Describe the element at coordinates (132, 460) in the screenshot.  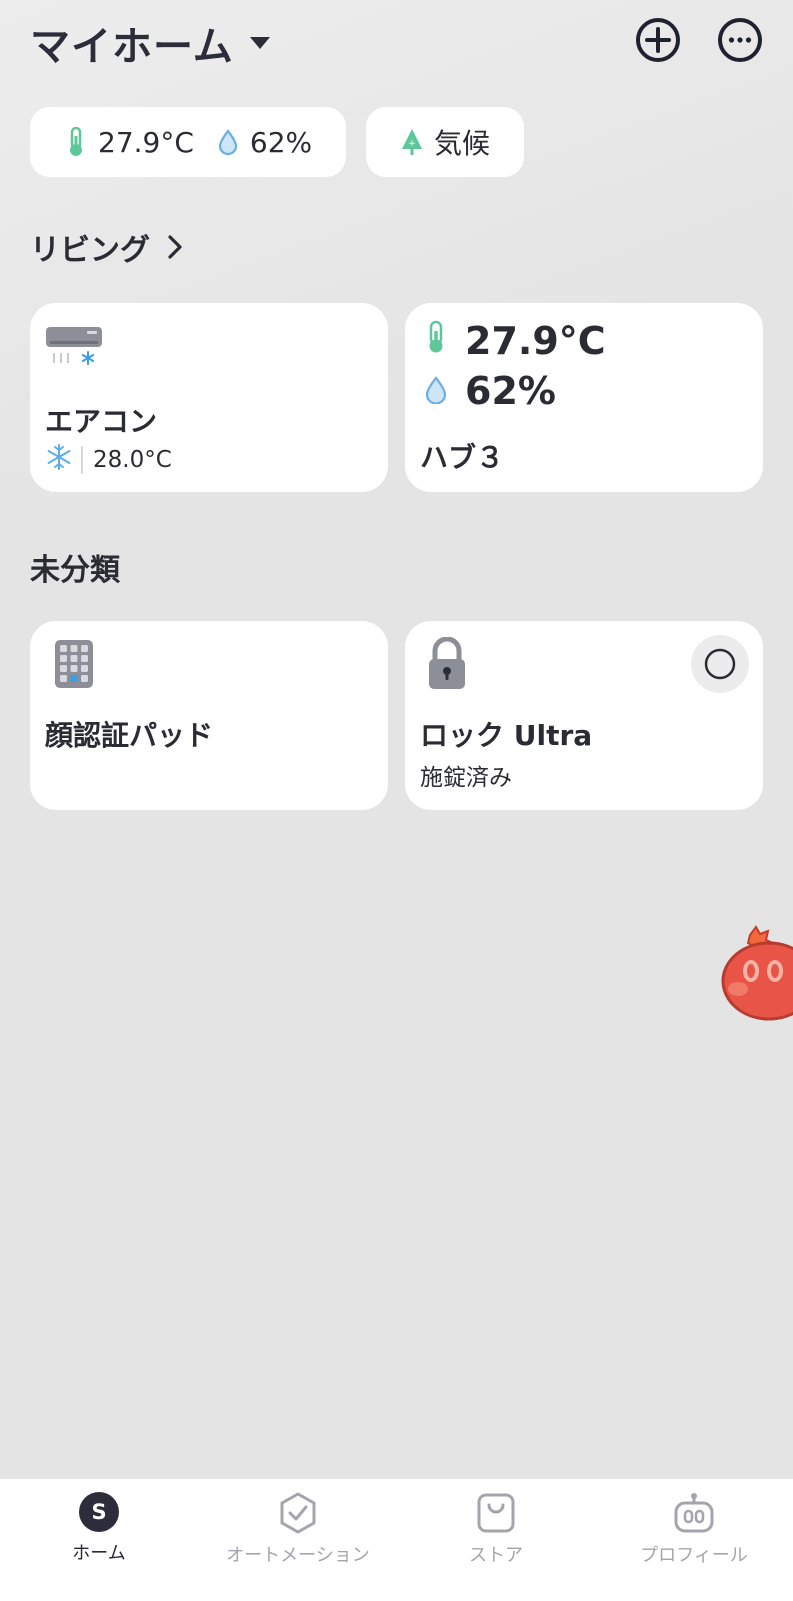
I see `aircon-set-temp: 28.0°C` at that location.